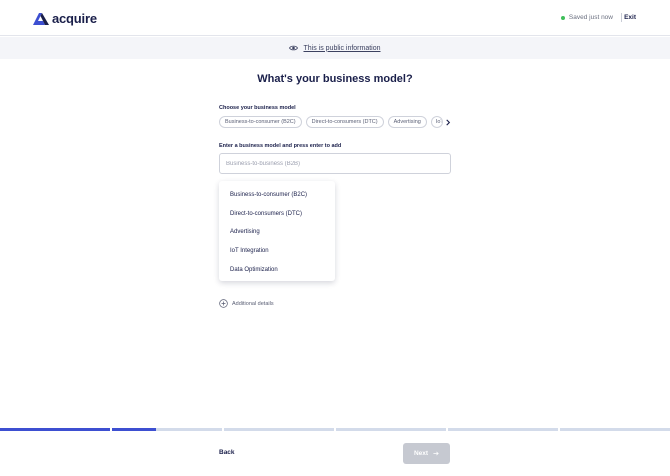 This screenshot has width=670, height=476. I want to click on saved-status: Saved just now, so click(586, 17).